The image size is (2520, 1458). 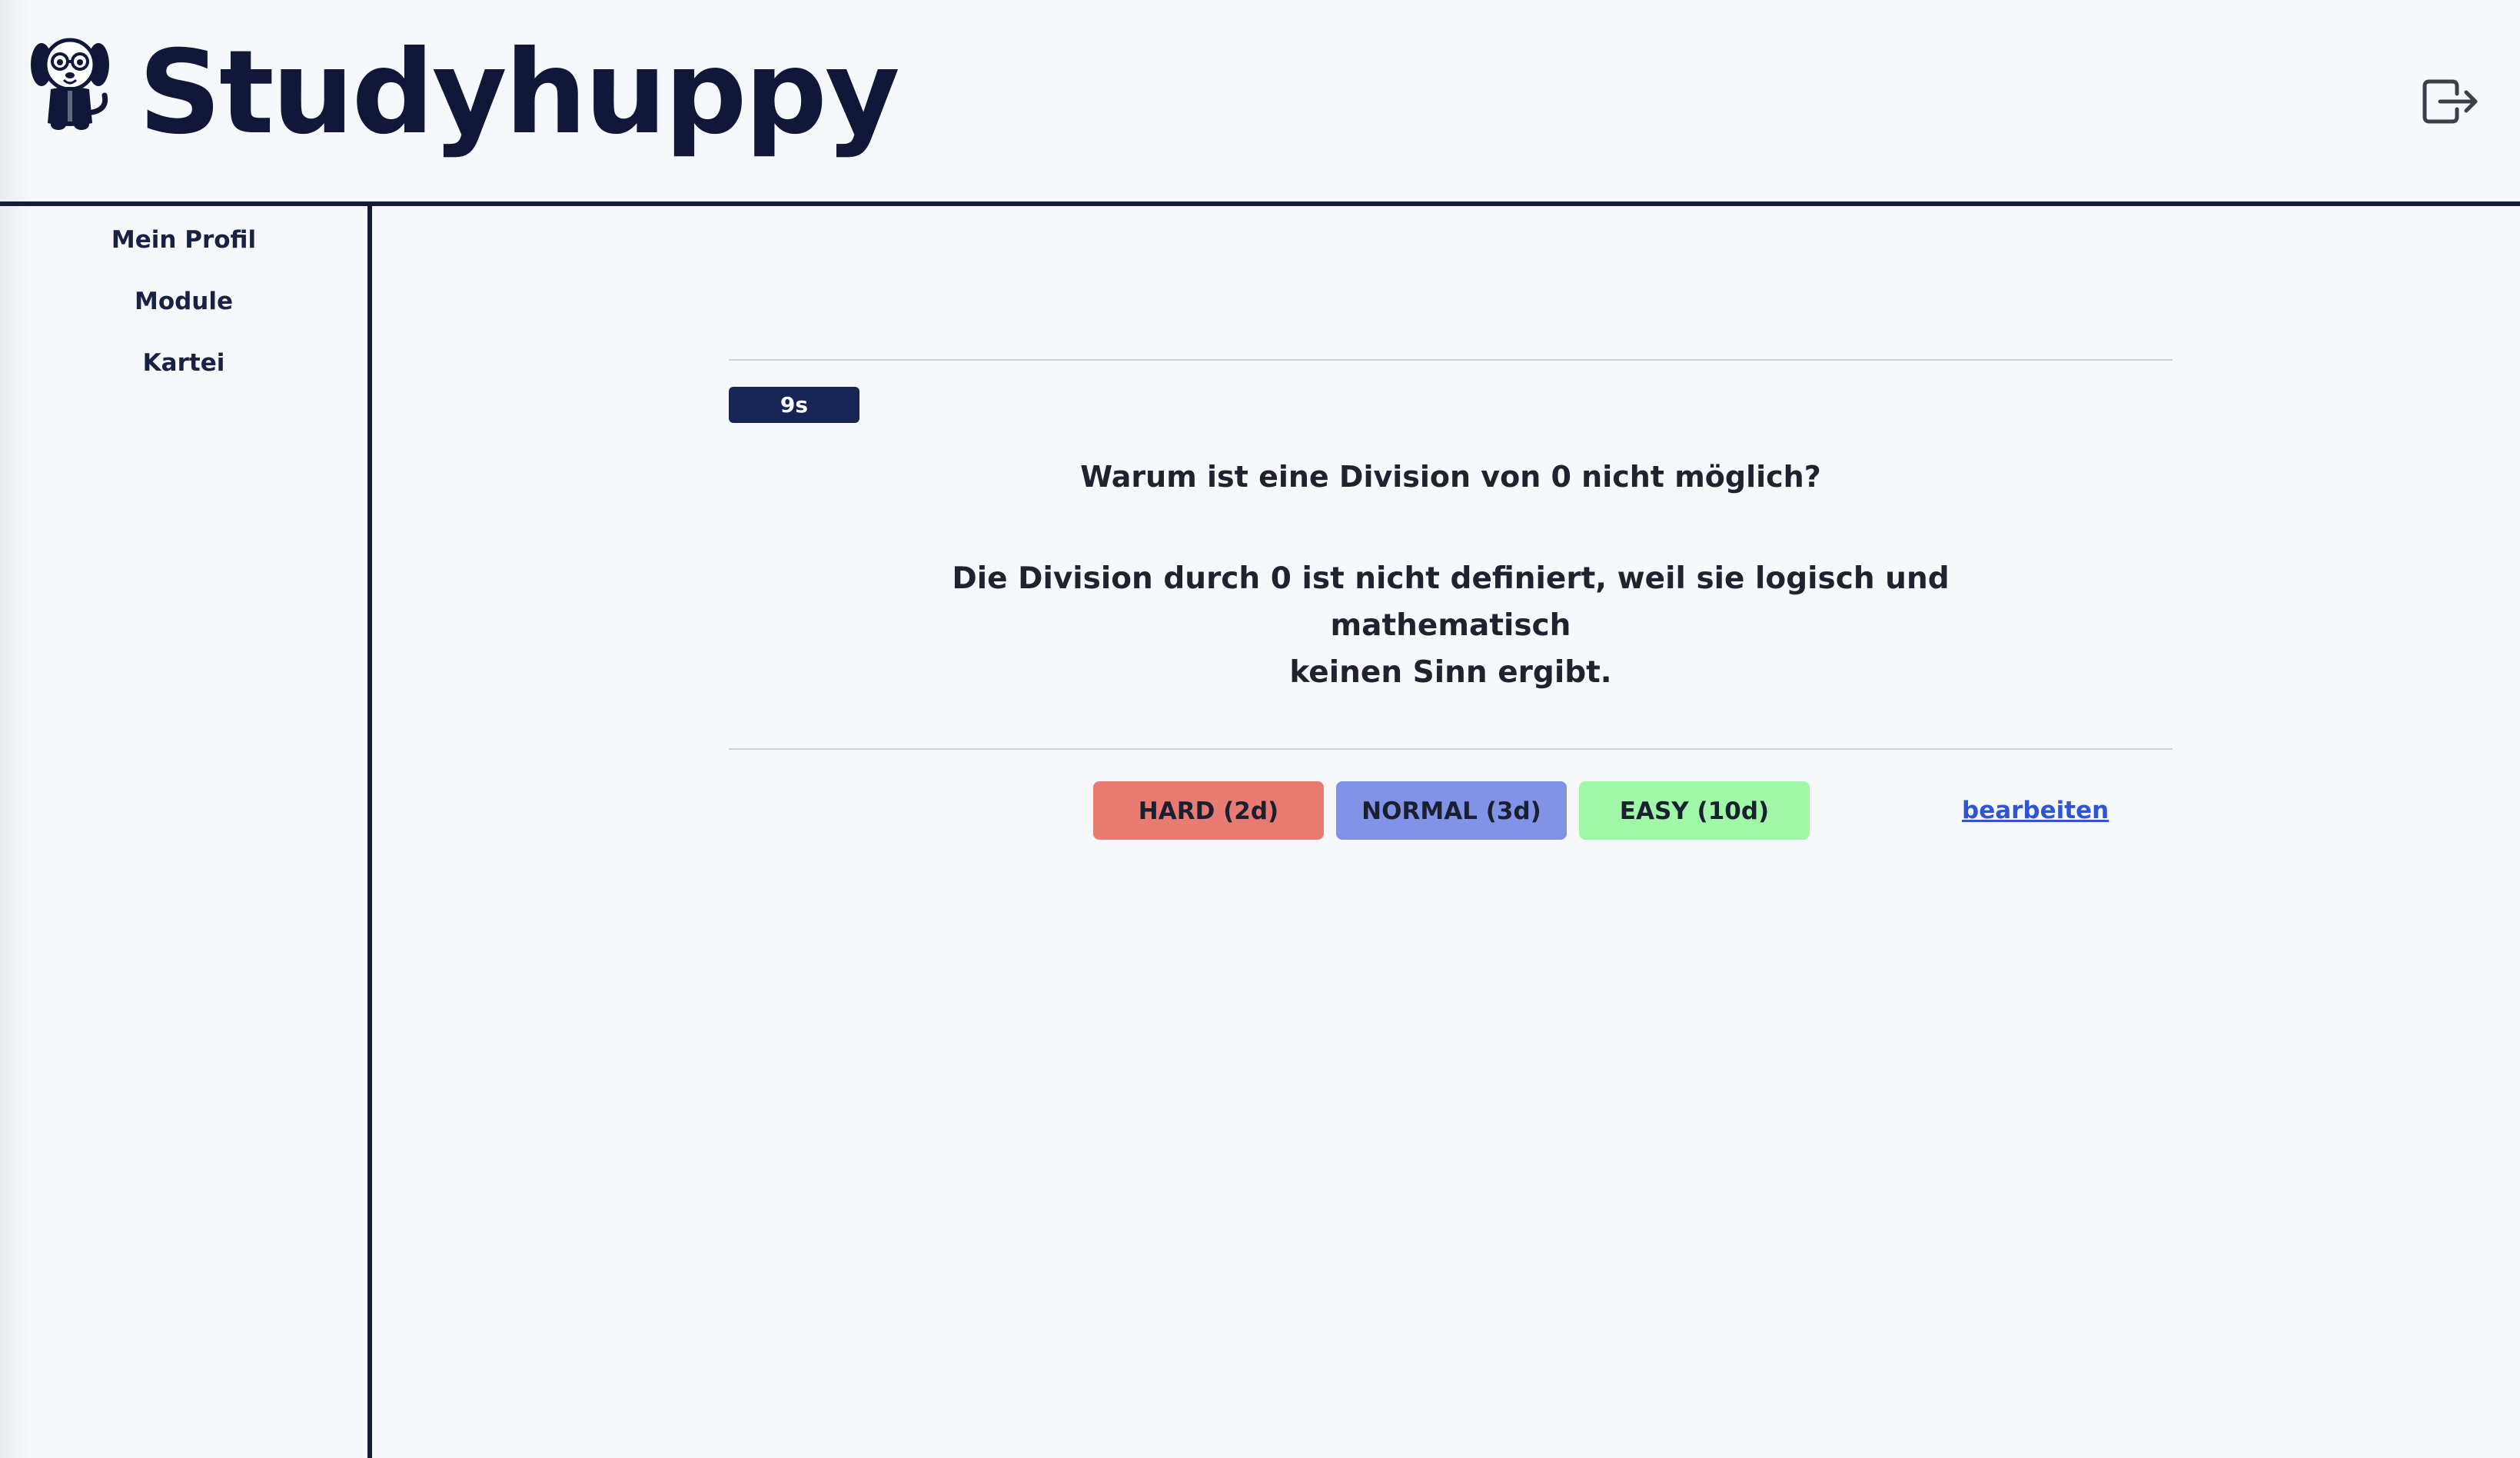 What do you see at coordinates (519, 93) in the screenshot?
I see `brand-title: Studyhuppy` at bounding box center [519, 93].